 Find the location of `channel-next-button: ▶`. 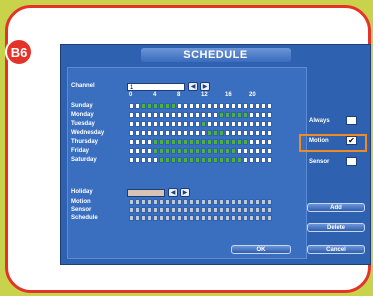

channel-next-button: ▶ is located at coordinates (205, 86).